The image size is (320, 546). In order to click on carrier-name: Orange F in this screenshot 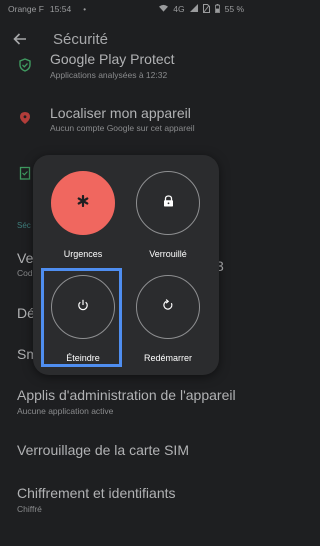, I will do `click(26, 9)`.